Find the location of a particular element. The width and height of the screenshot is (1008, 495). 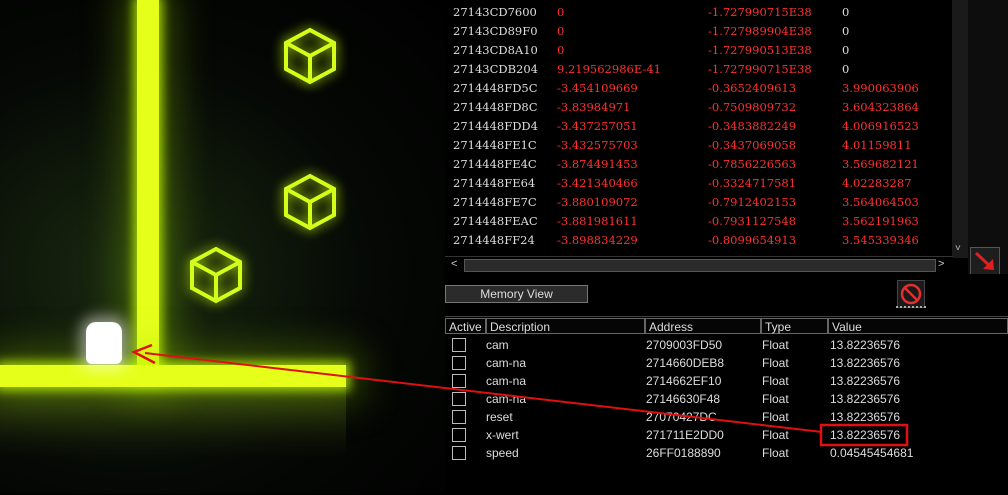

row-description: x-wert is located at coordinates (502, 435).